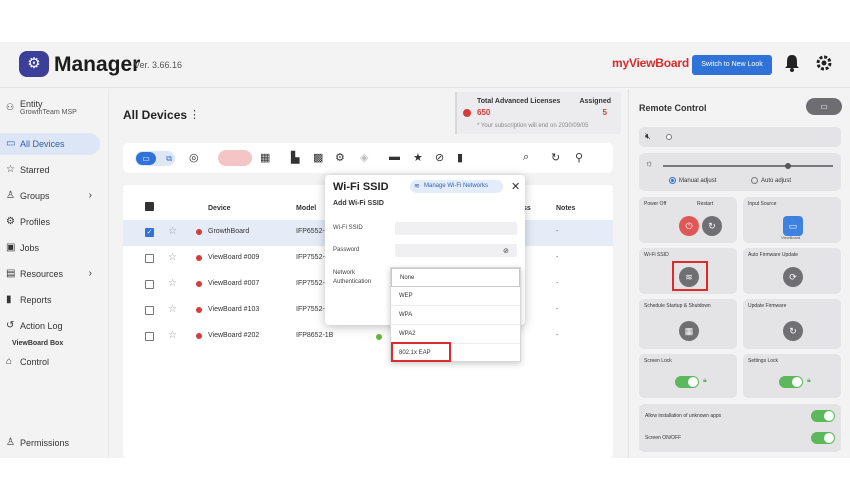 The height and width of the screenshot is (500, 850). What do you see at coordinates (792, 63) in the screenshot?
I see `bell-icon` at bounding box center [792, 63].